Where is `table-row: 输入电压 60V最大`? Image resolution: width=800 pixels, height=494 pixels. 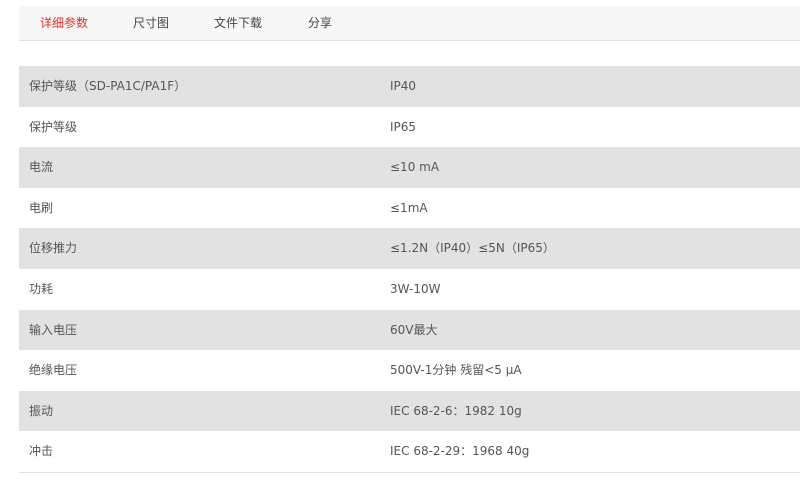
table-row: 输入电压 60V最大 is located at coordinates (409, 330).